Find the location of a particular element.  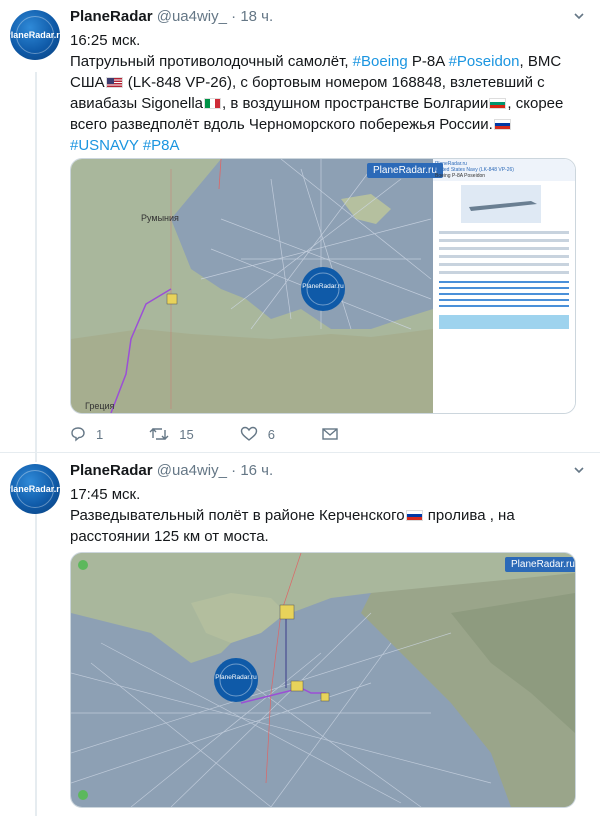

us-flag-icon is located at coordinates (114, 82).